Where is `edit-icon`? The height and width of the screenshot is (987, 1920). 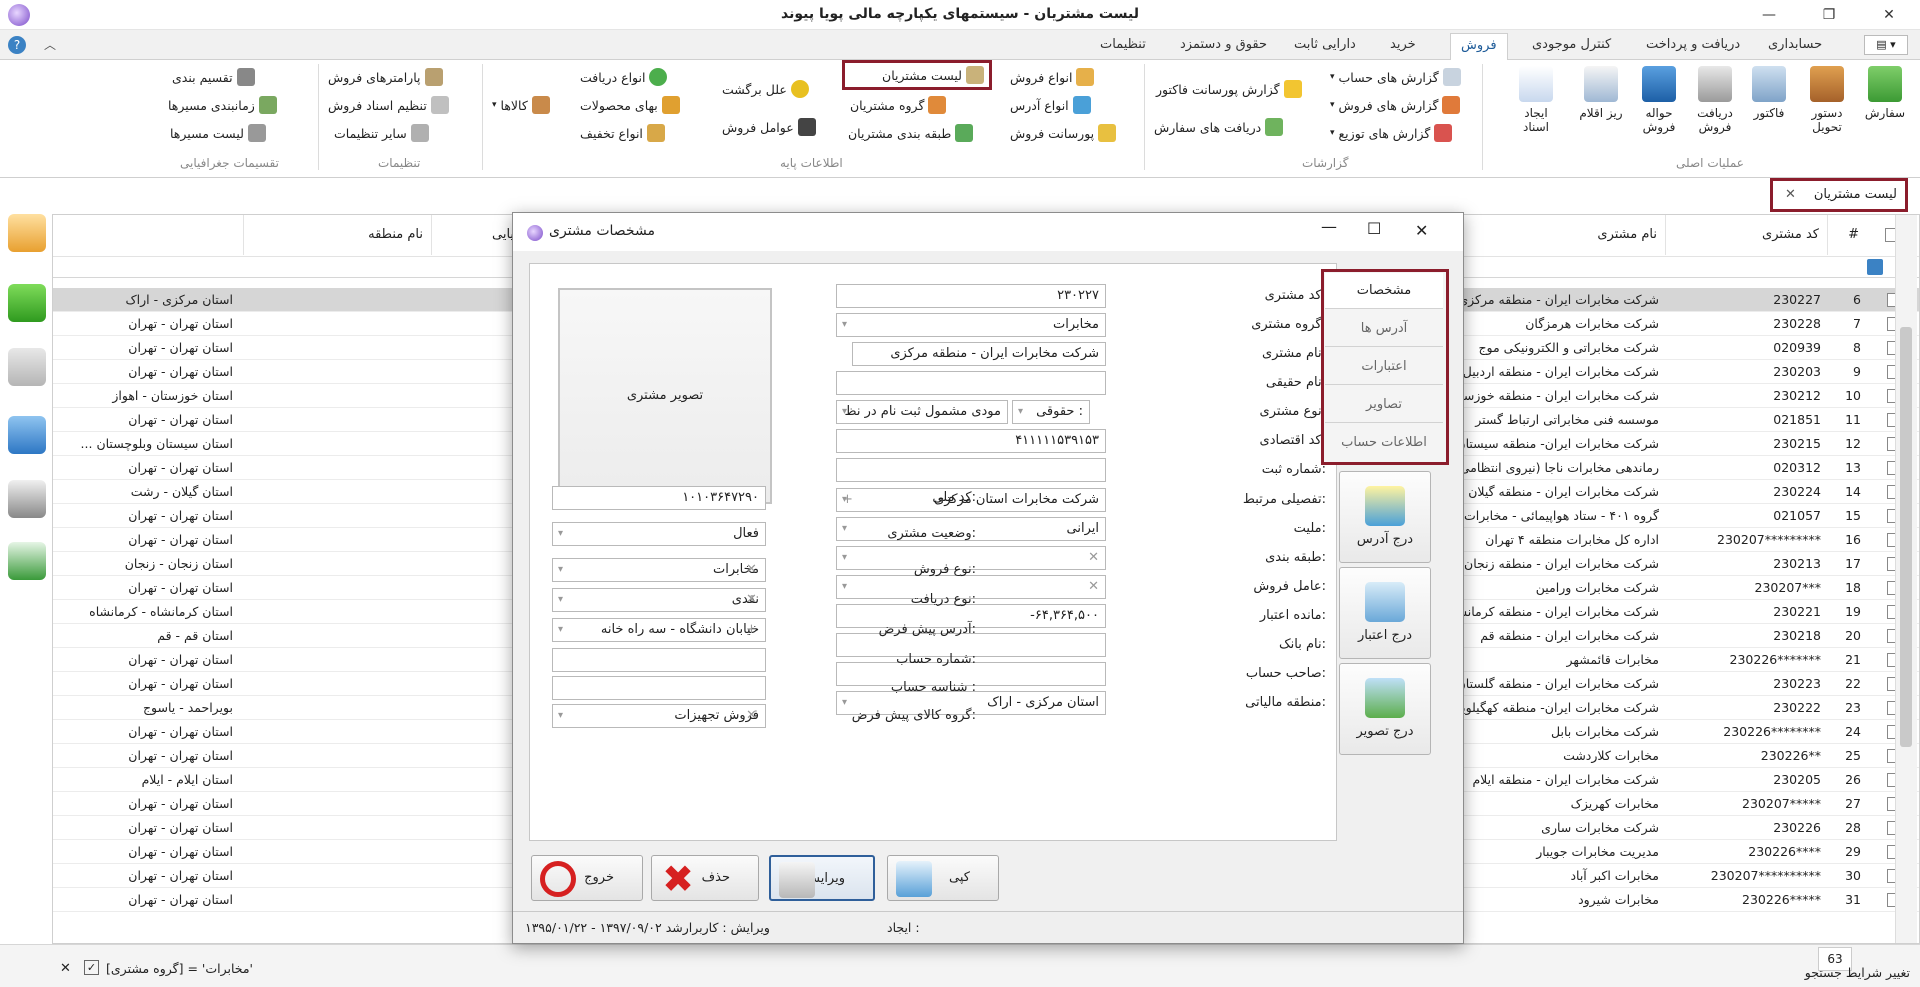
edit-icon is located at coordinates (27, 367).